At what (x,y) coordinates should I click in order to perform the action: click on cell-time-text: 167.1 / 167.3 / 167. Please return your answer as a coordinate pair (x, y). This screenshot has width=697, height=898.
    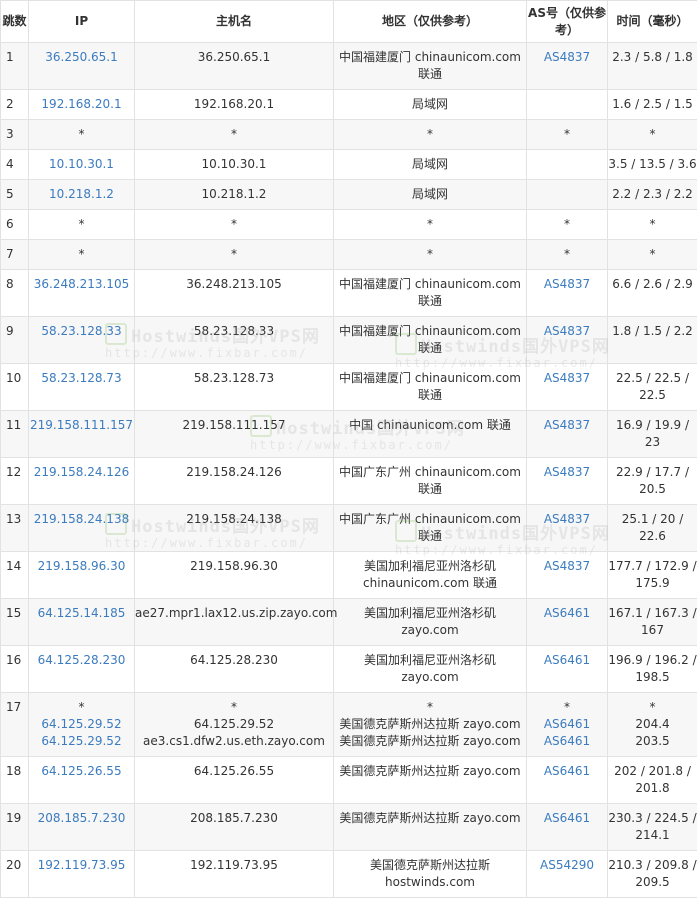
    Looking at the image, I should click on (652, 622).